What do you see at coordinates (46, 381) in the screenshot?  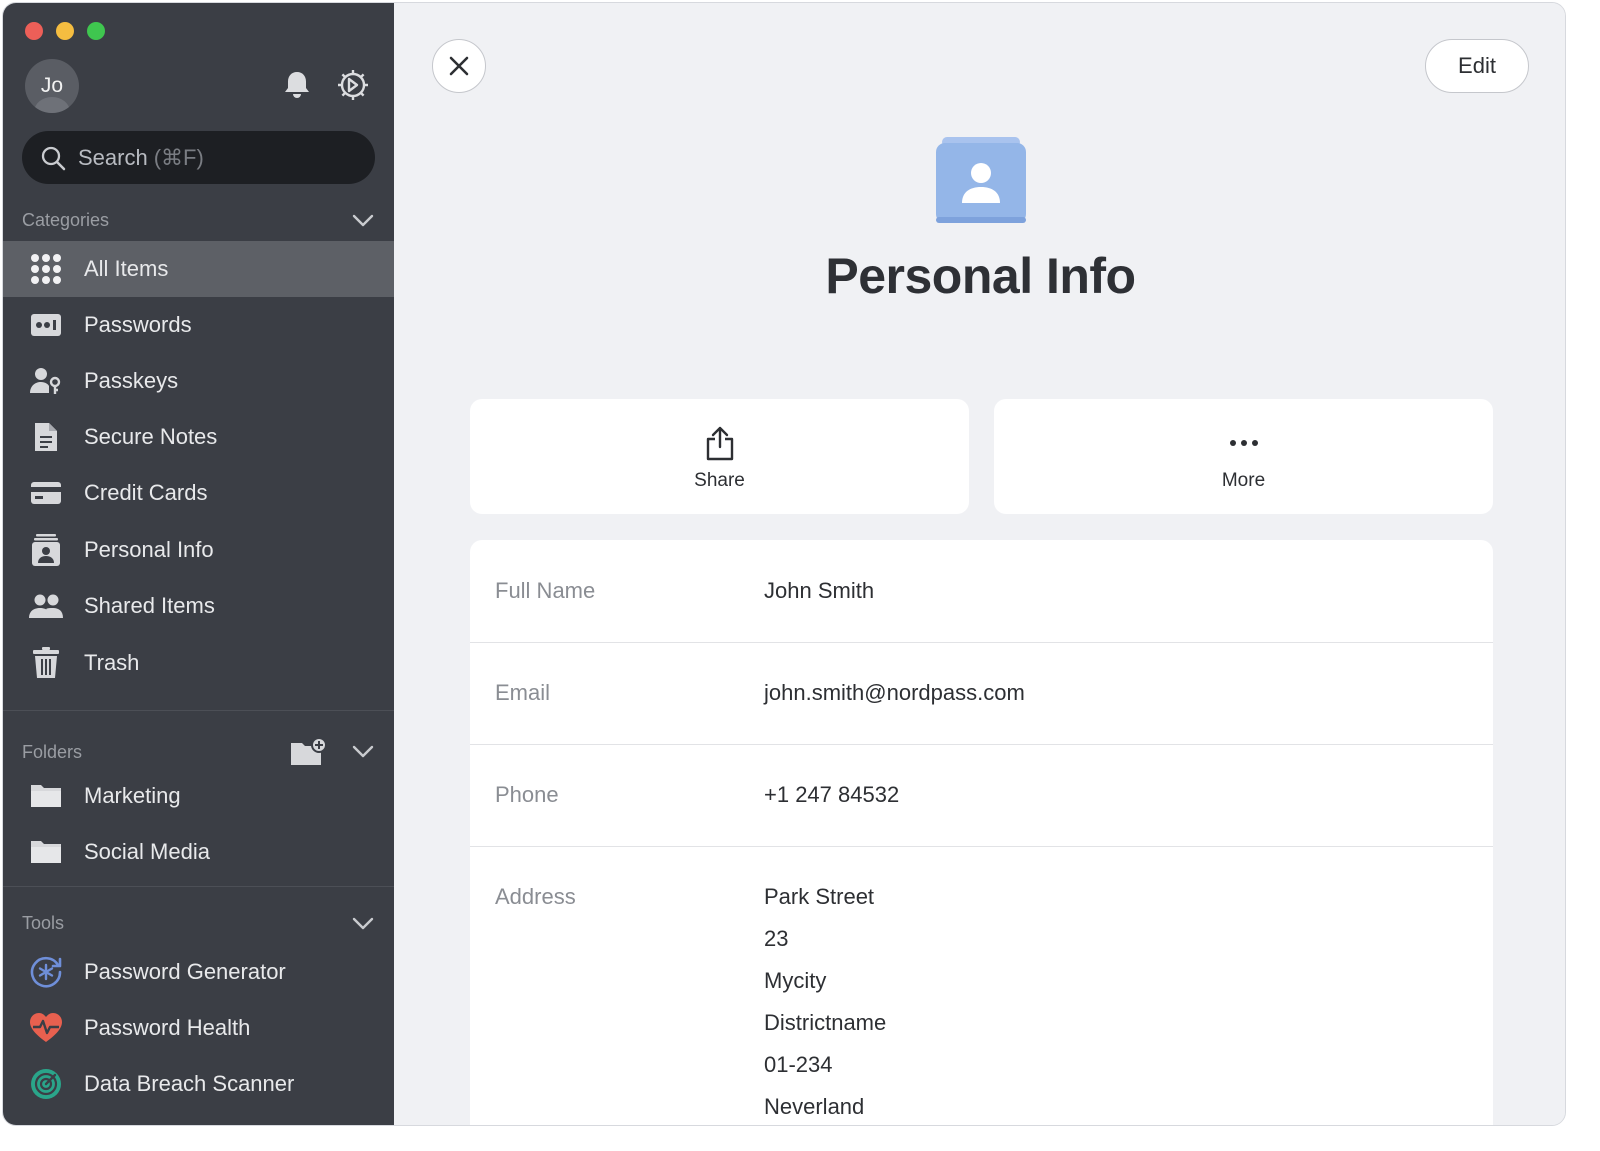 I see `passkey-icon` at bounding box center [46, 381].